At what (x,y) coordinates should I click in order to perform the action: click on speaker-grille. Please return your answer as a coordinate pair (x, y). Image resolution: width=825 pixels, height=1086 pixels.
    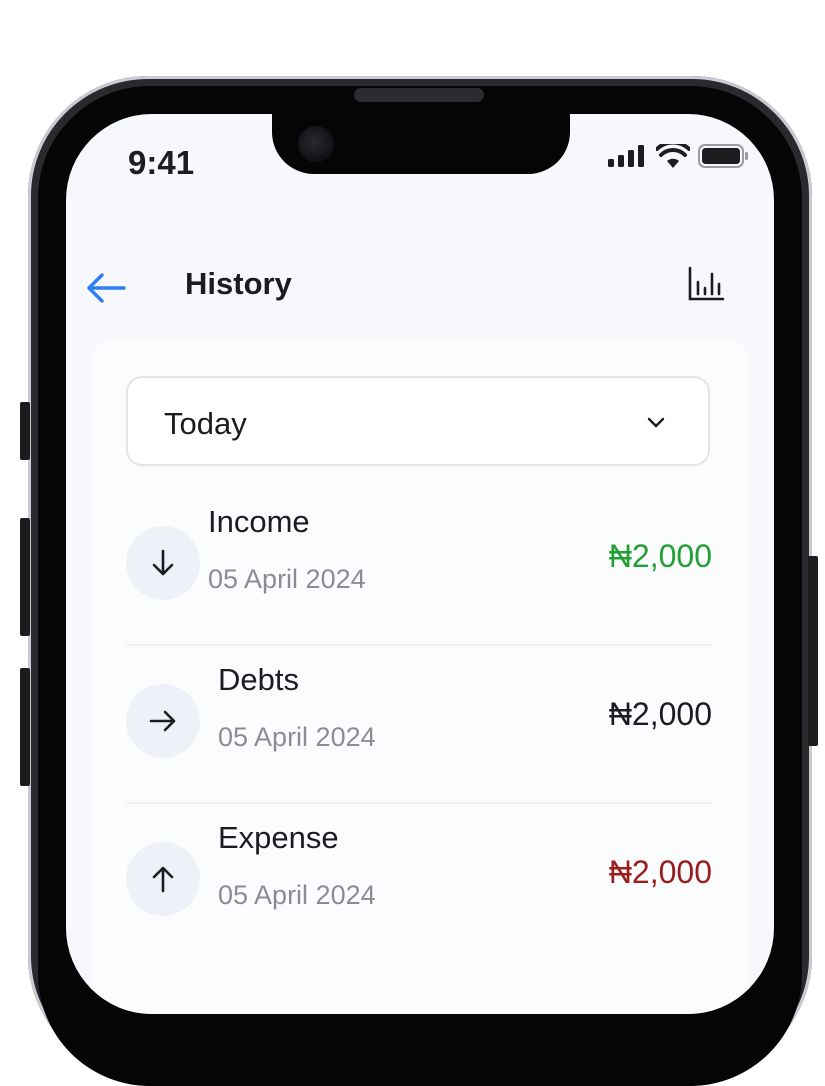
    Looking at the image, I should click on (419, 95).